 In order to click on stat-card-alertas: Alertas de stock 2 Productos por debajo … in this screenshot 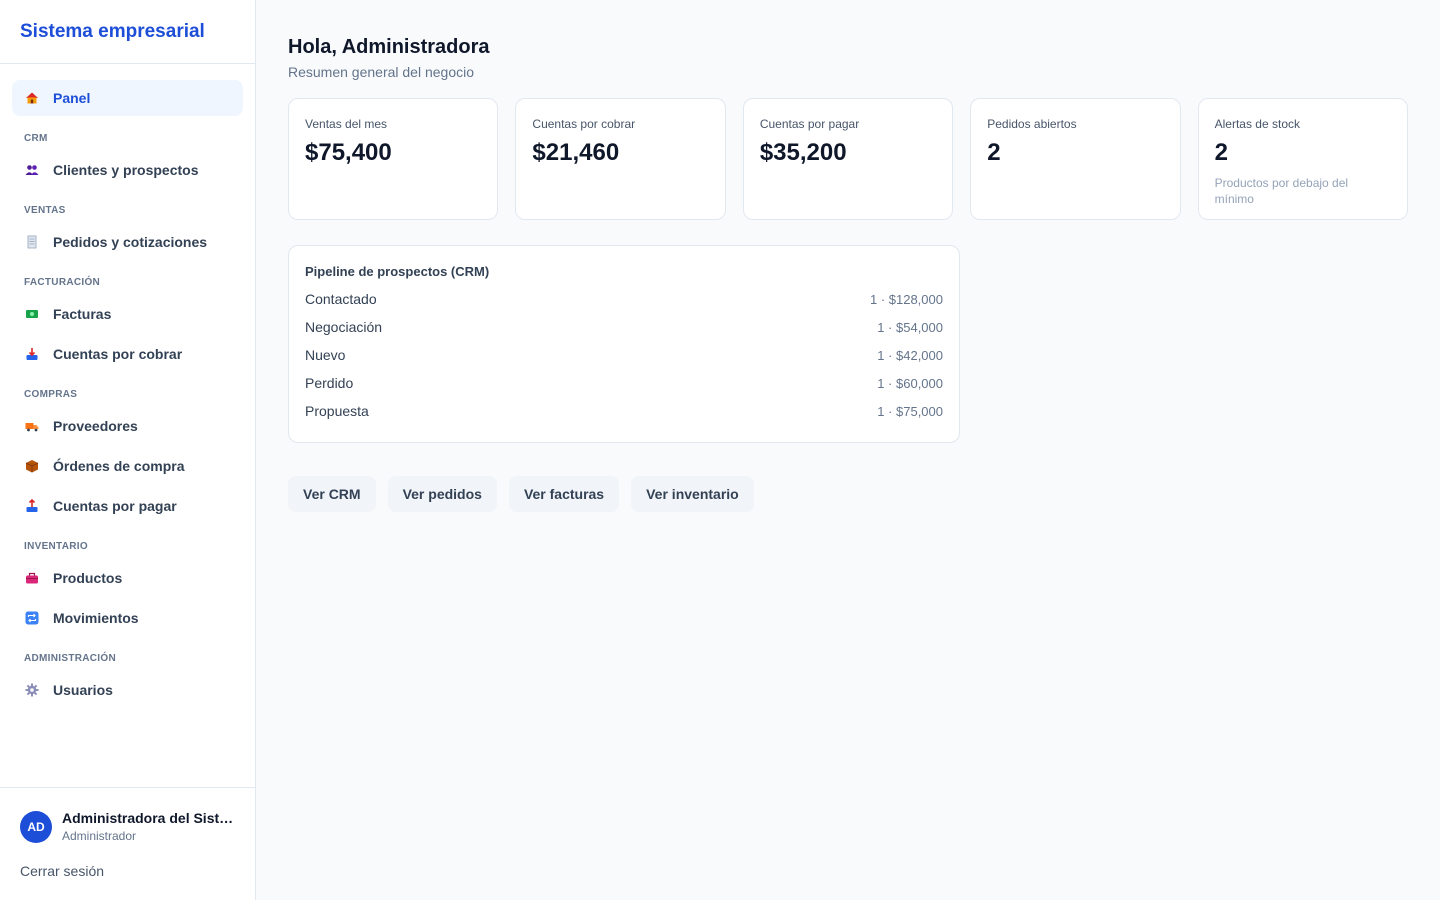, I will do `click(1303, 159)`.